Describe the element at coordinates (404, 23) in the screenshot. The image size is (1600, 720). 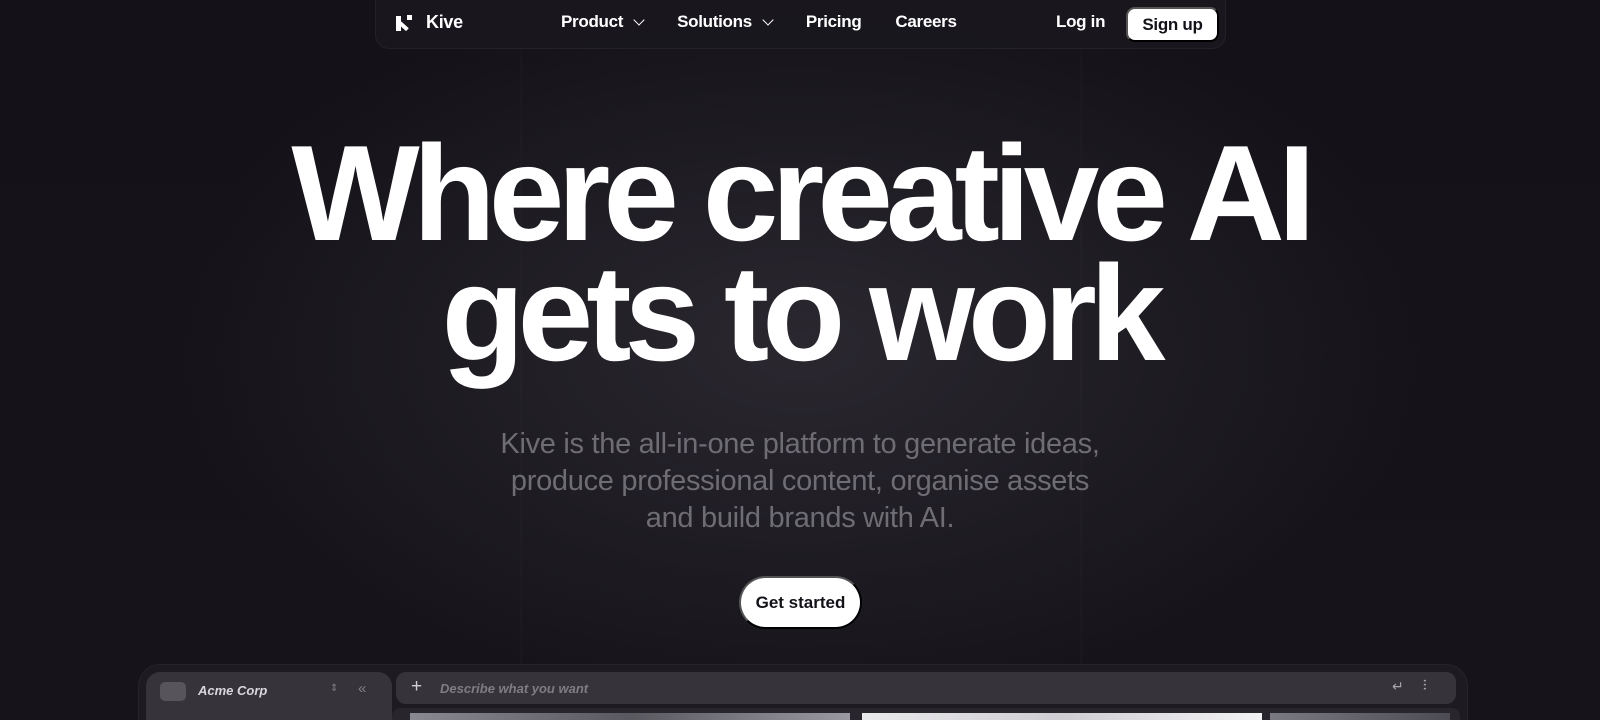
I see `kive-logo-icon` at that location.